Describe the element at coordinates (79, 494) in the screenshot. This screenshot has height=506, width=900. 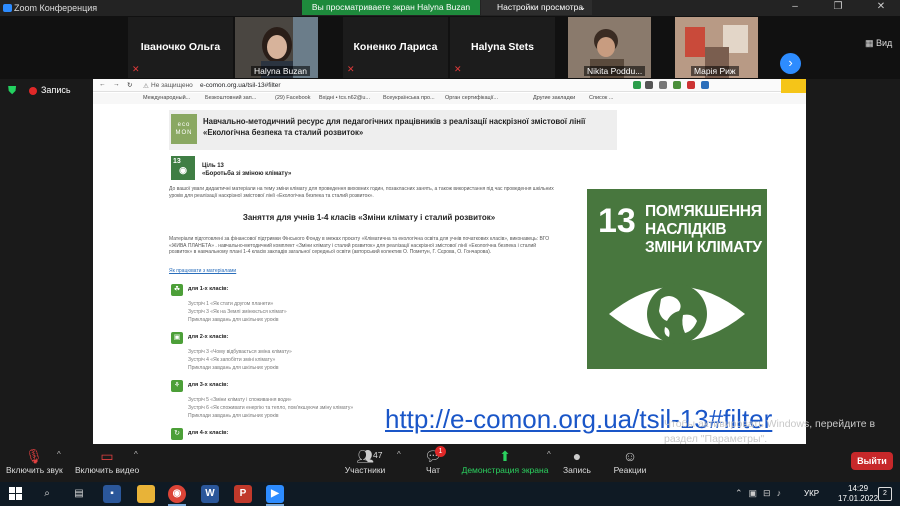
I see `task-view-icon: ▤` at that location.